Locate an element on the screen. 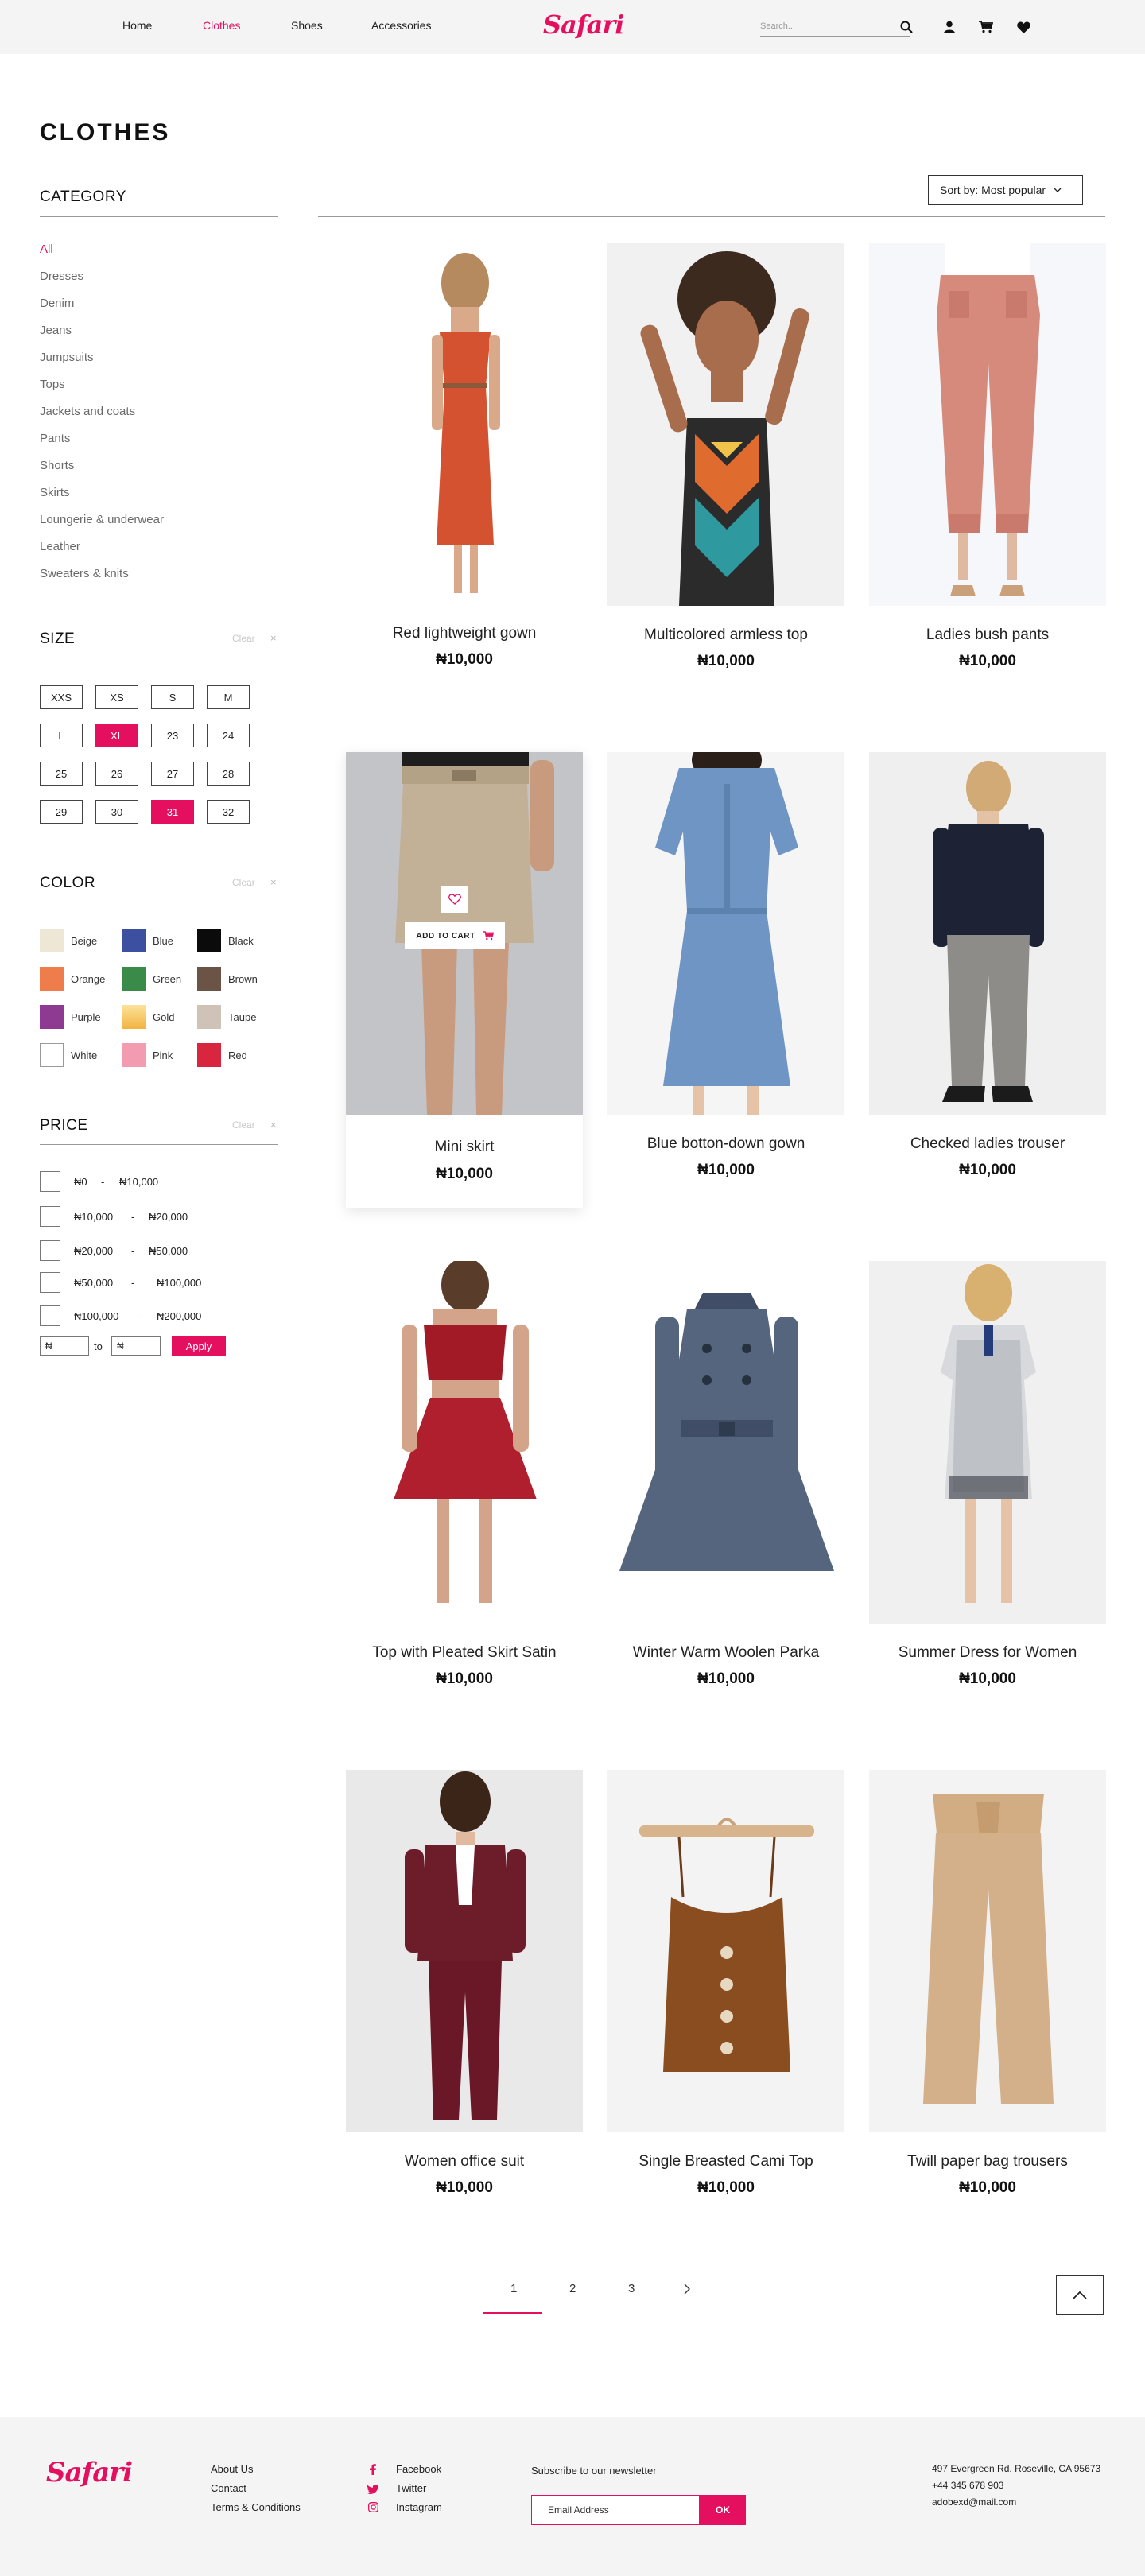  size-clear-icon: × is located at coordinates (273, 638).